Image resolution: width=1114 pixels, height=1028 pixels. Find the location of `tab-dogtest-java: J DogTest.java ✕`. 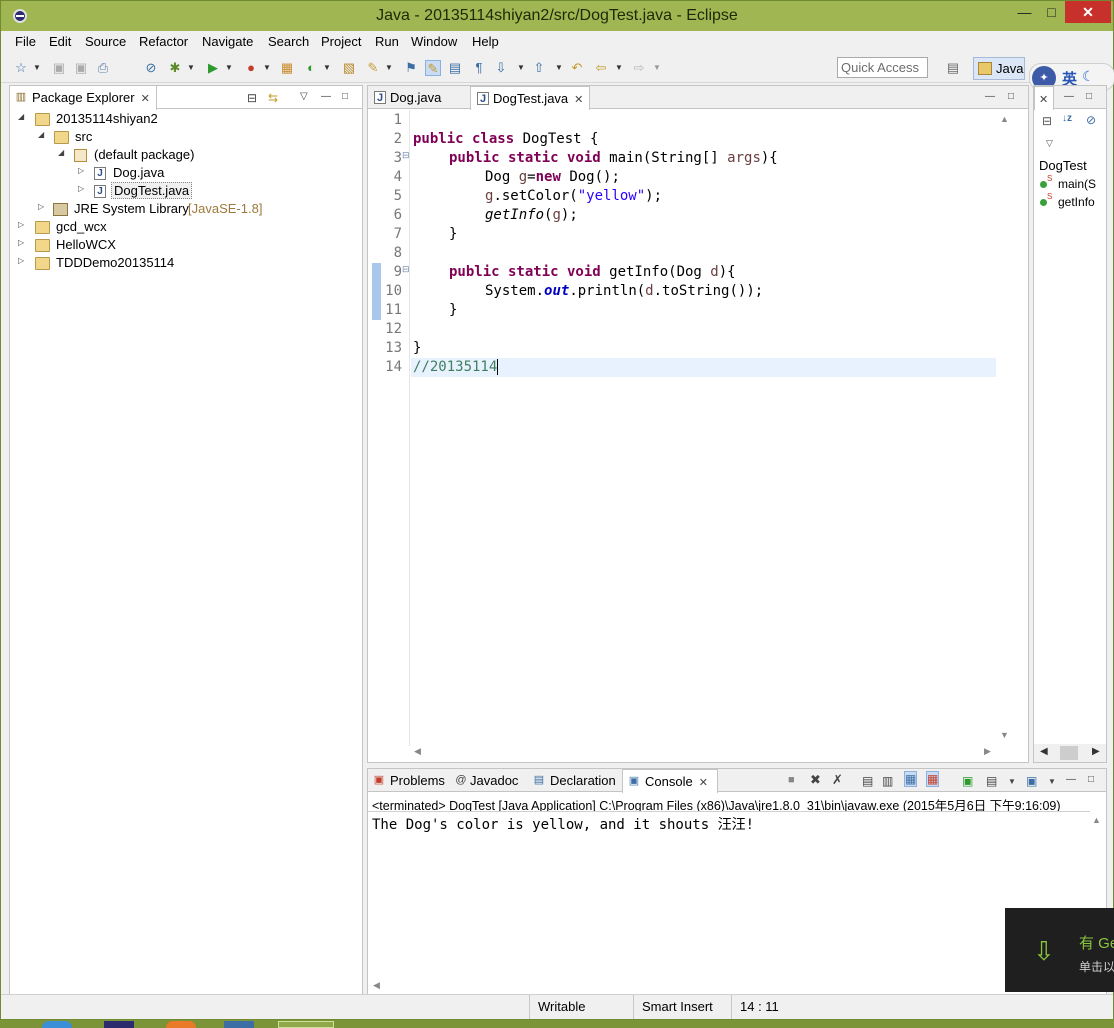

tab-dogtest-java: J DogTest.java ✕ is located at coordinates (530, 98).